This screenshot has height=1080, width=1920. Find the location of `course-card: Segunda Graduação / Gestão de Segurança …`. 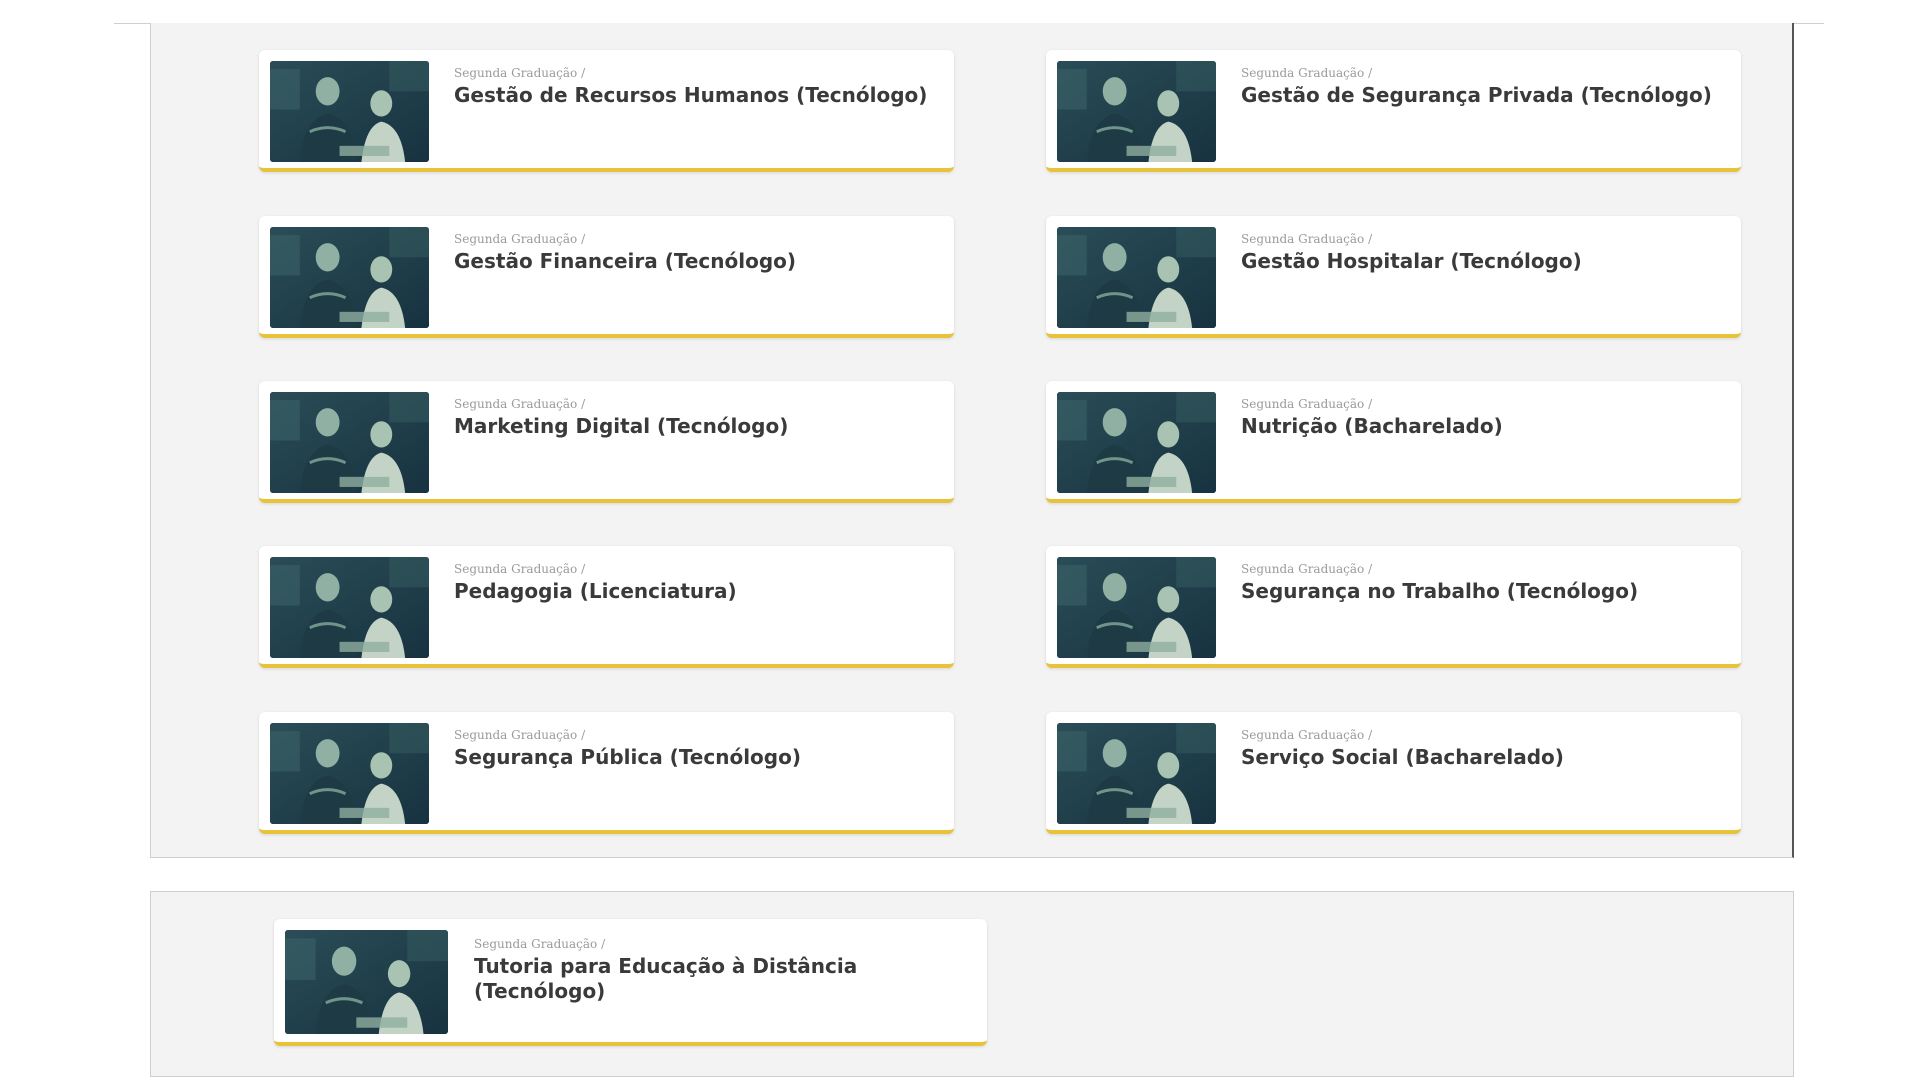

course-card: Segunda Graduação / Gestão de Segurança … is located at coordinates (1393, 111).